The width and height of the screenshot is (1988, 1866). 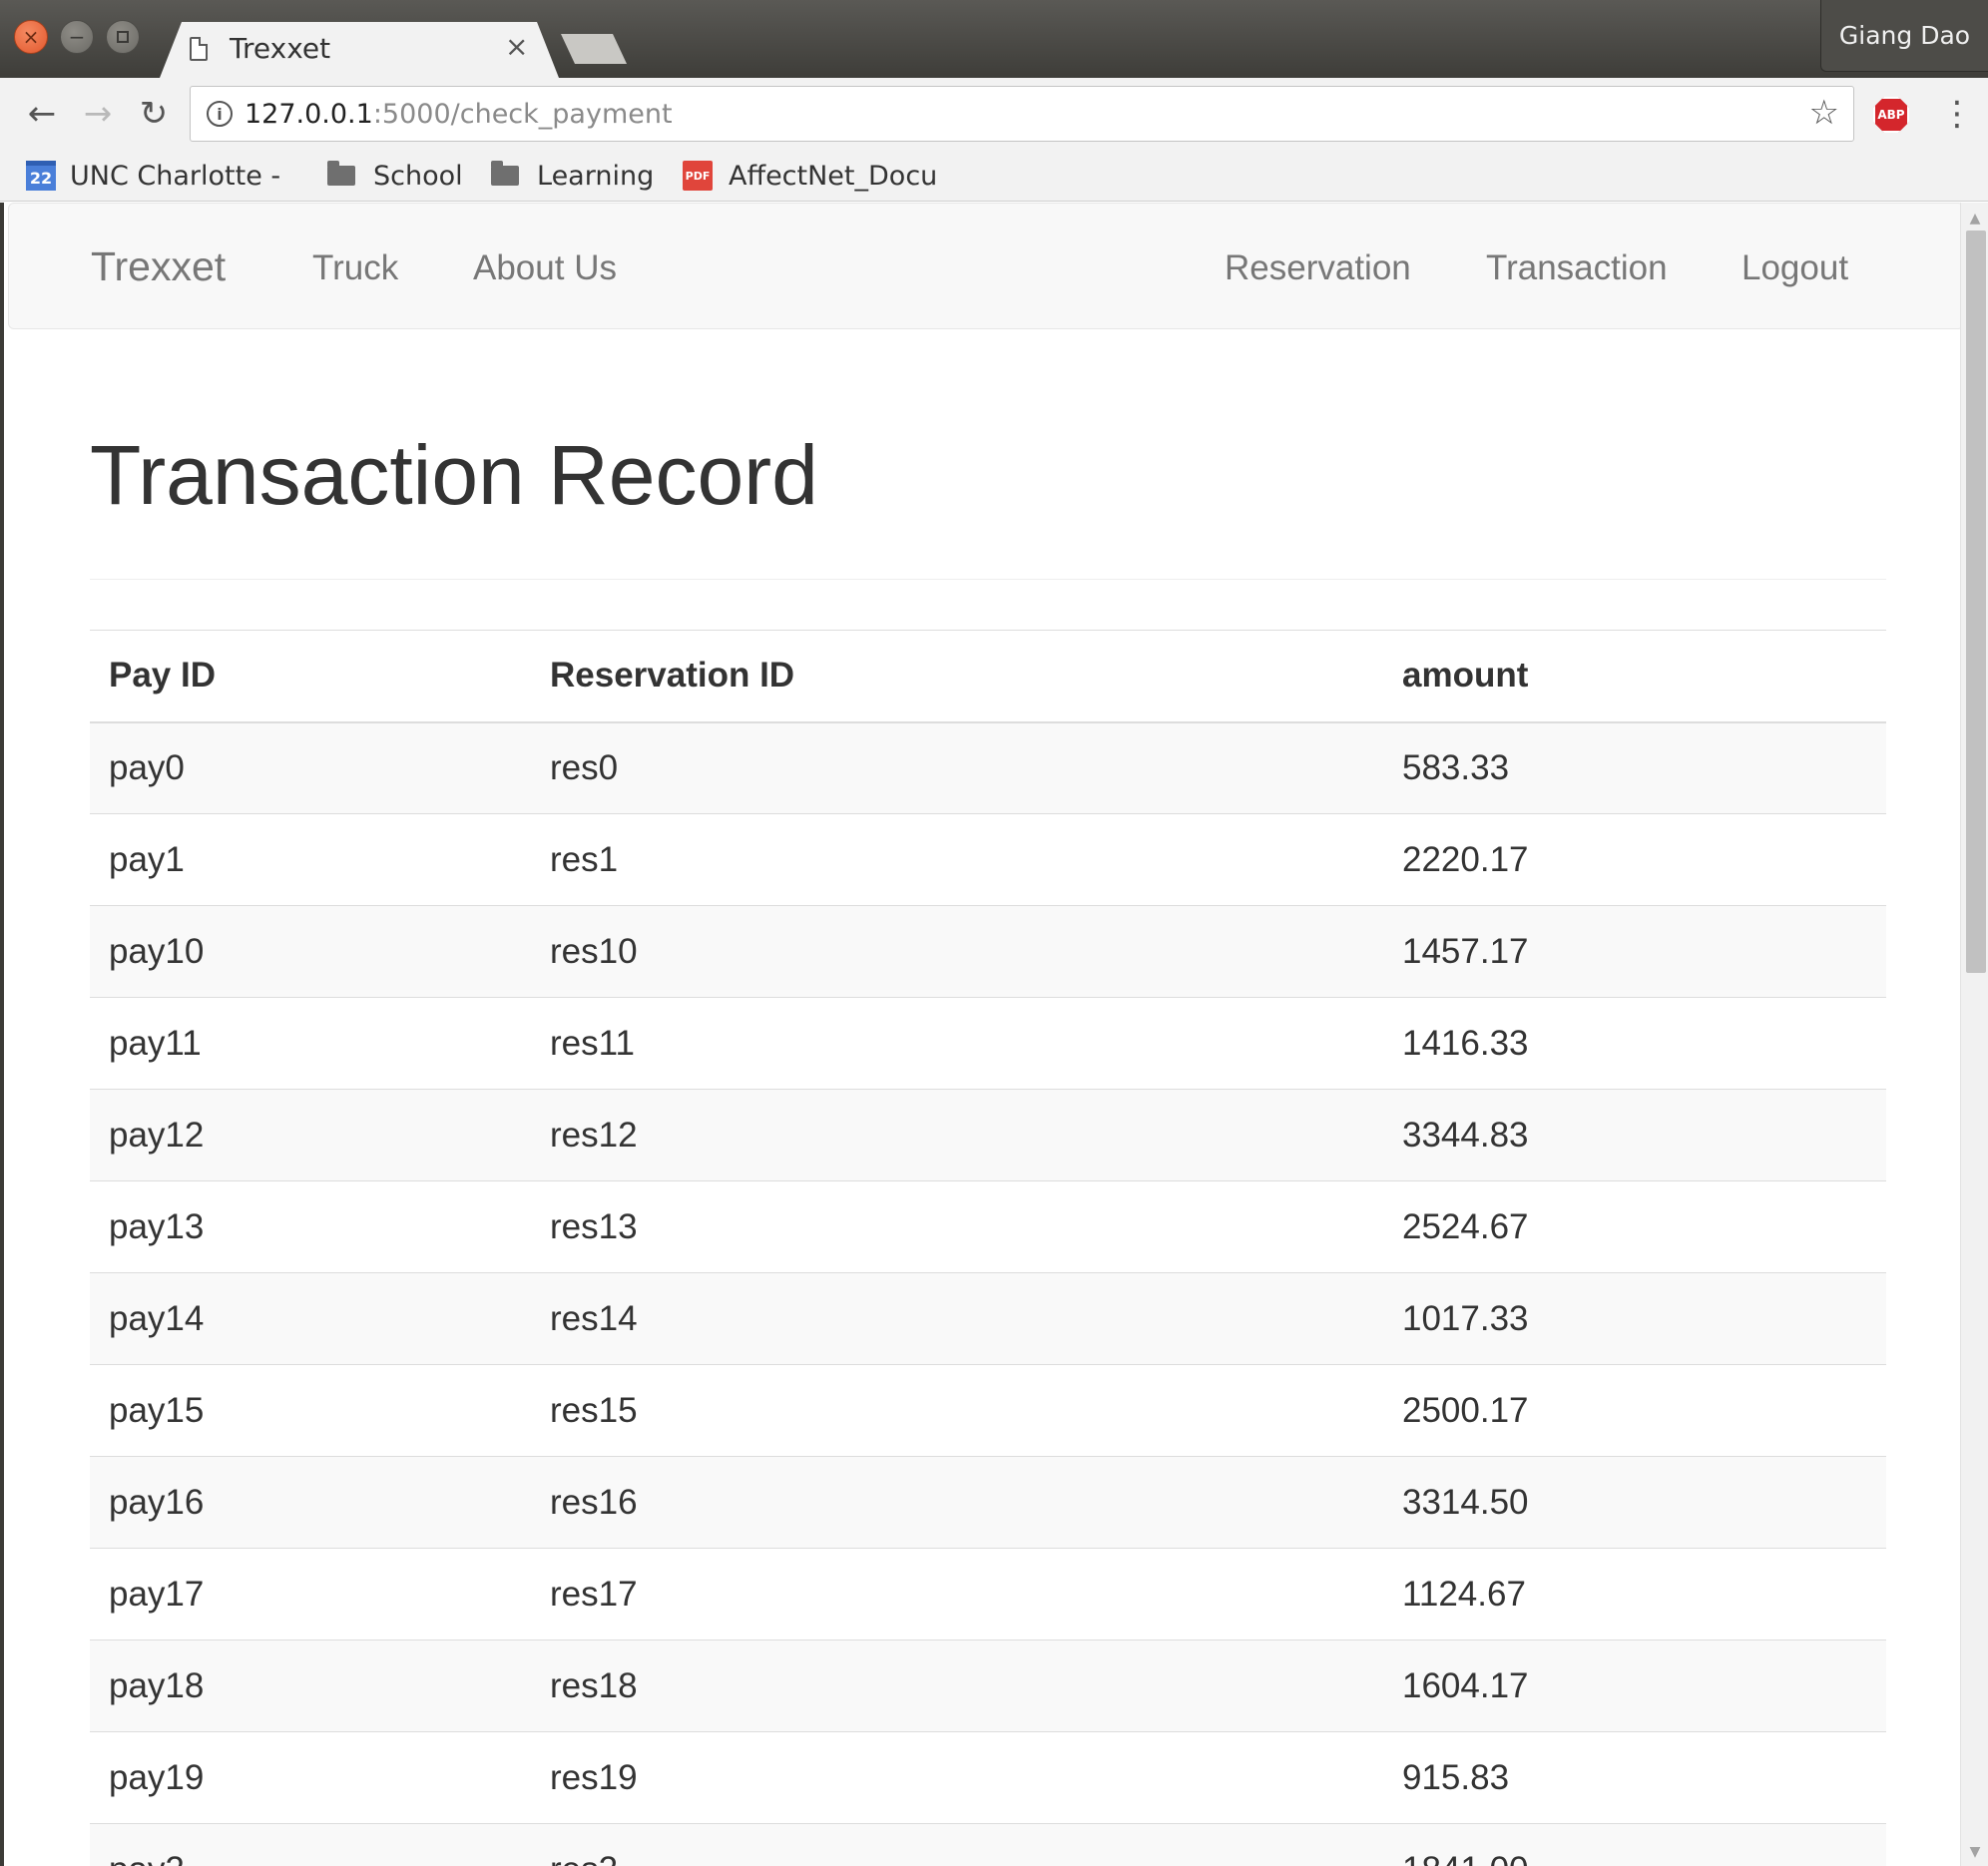 What do you see at coordinates (988, 579) in the screenshot?
I see `title-divider` at bounding box center [988, 579].